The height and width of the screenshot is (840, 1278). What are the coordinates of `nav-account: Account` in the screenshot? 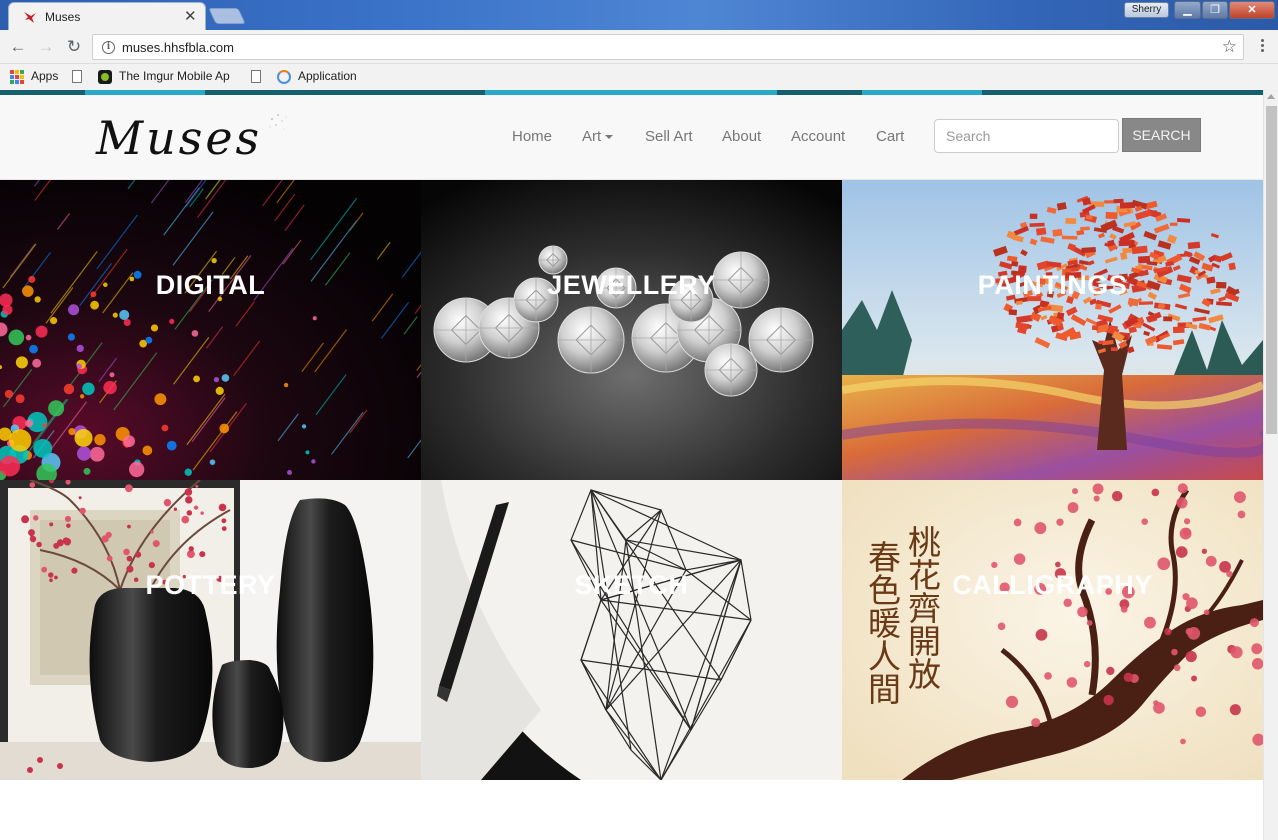 It's located at (818, 136).